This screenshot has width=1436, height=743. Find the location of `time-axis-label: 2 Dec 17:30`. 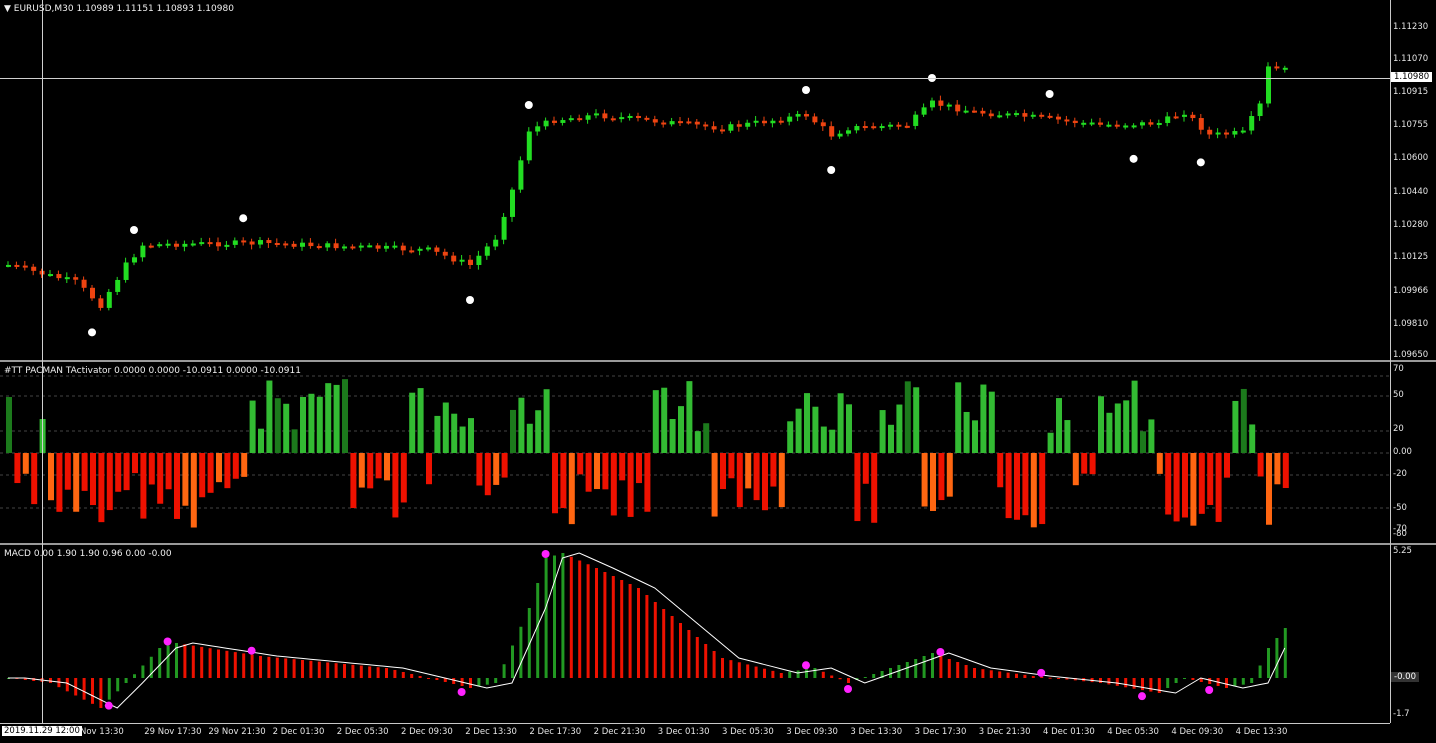

time-axis-label: 2 Dec 17:30 is located at coordinates (555, 732).